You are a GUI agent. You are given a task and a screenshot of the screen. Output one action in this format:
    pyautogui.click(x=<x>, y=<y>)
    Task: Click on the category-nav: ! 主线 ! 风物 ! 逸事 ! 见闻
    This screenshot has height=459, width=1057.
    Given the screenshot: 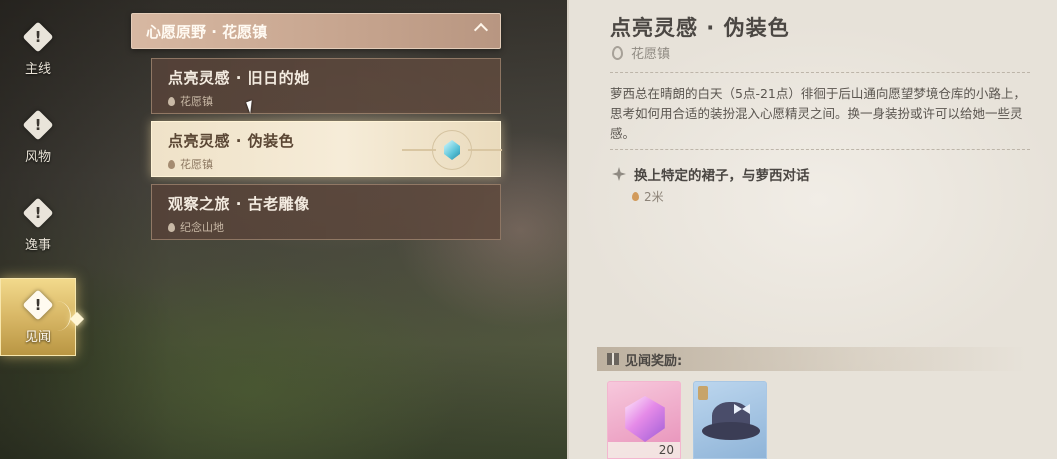 What is the action you would take?
    pyautogui.click(x=42, y=229)
    